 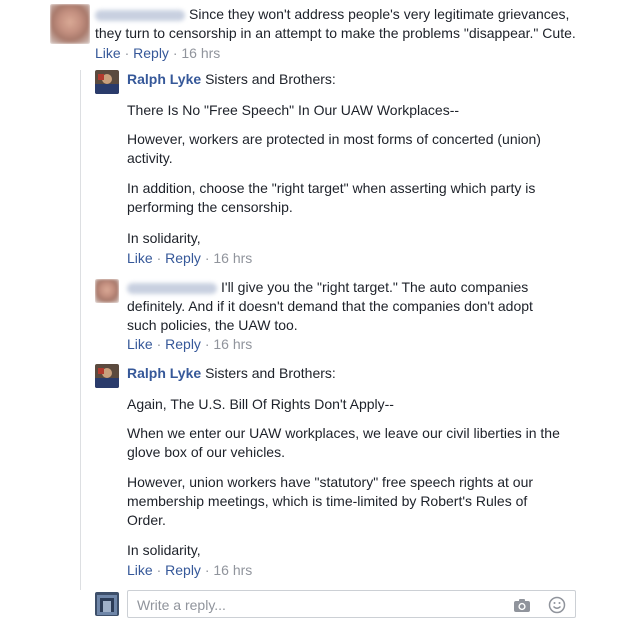 What do you see at coordinates (557, 605) in the screenshot?
I see `smiley-icon` at bounding box center [557, 605].